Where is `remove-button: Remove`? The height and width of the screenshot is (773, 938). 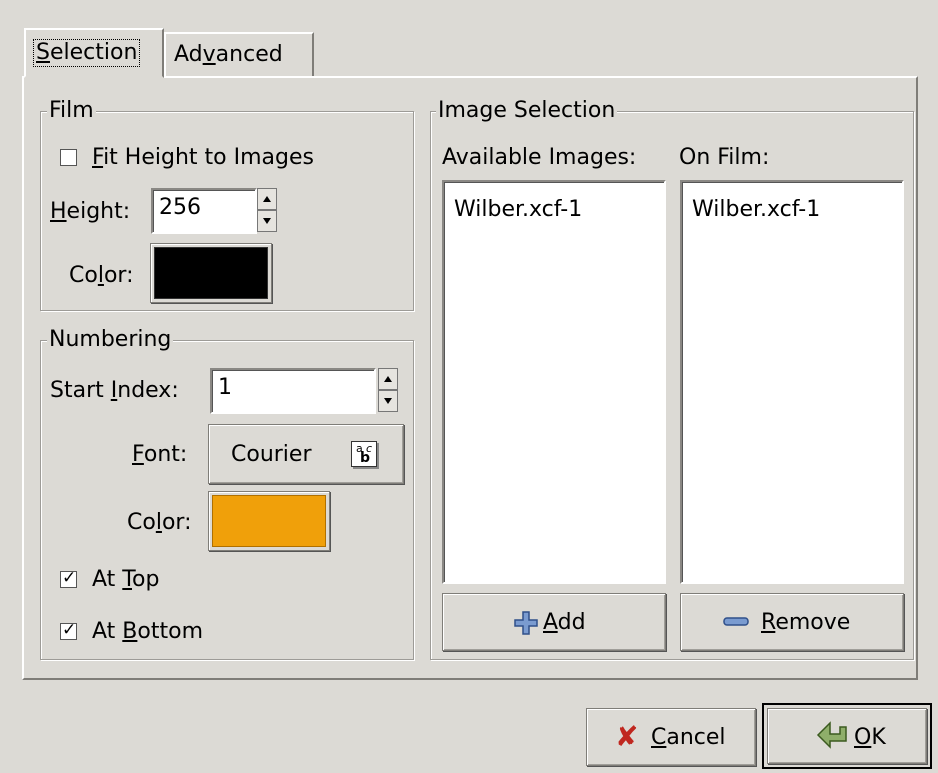 remove-button: Remove is located at coordinates (792, 622).